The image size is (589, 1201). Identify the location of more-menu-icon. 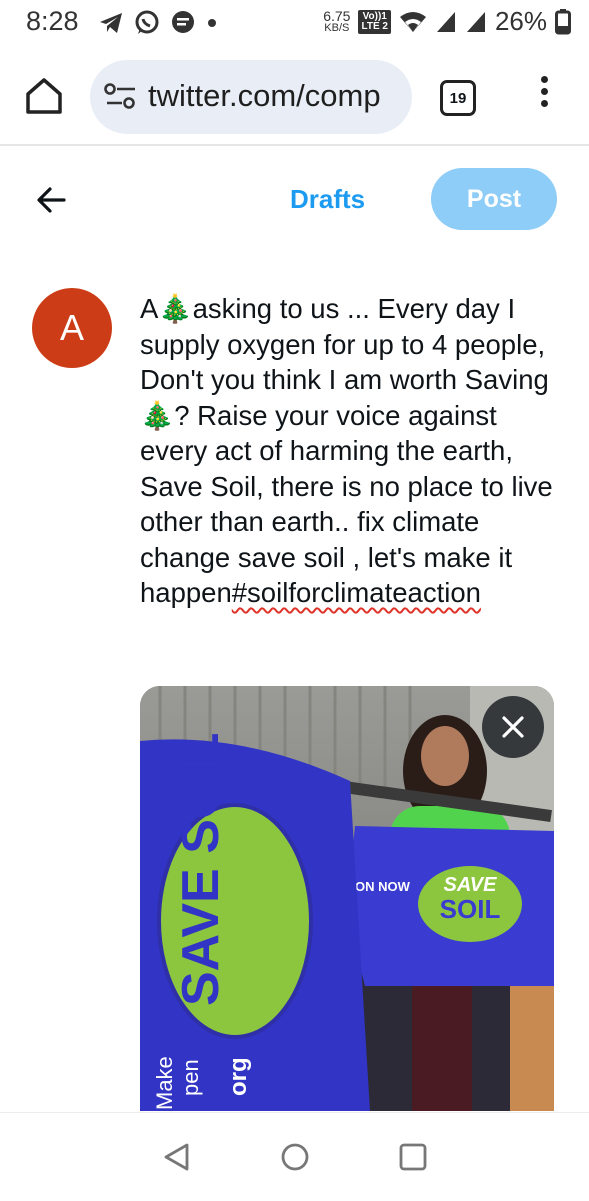
(544, 96).